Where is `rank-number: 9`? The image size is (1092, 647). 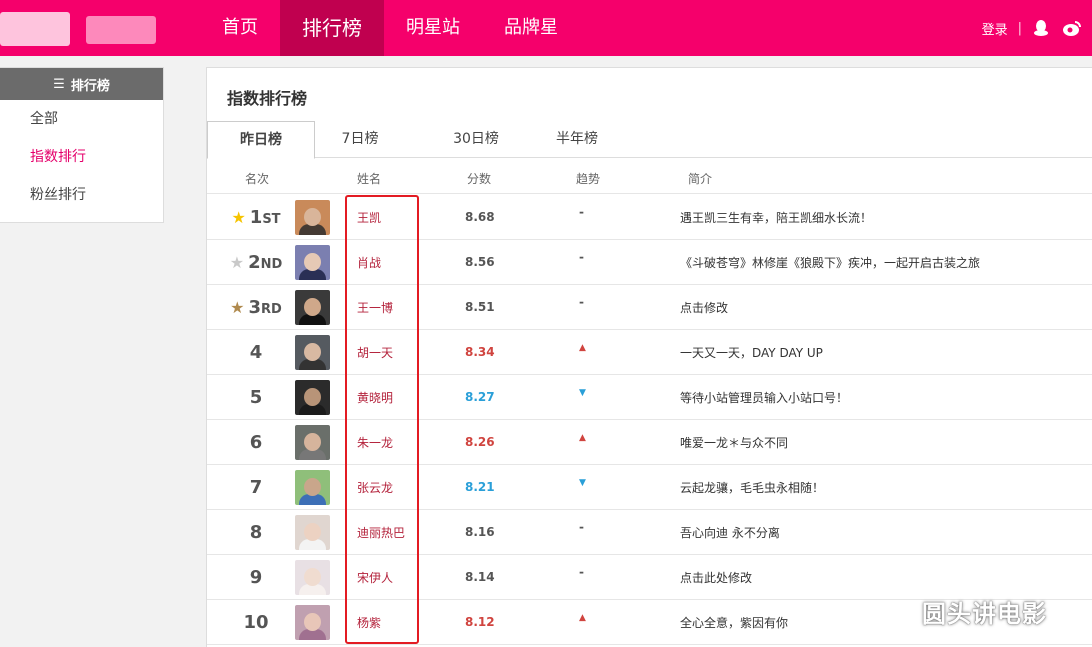 rank-number: 9 is located at coordinates (256, 577).